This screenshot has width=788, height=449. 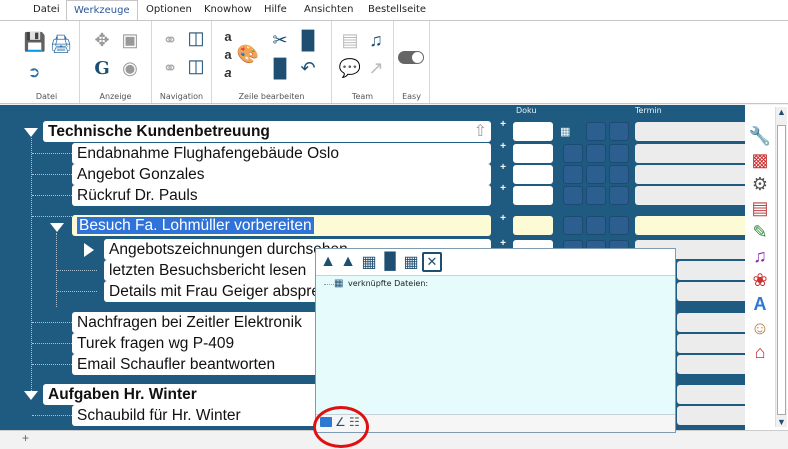 What do you see at coordinates (89, 250) in the screenshot?
I see `expand-triangle` at bounding box center [89, 250].